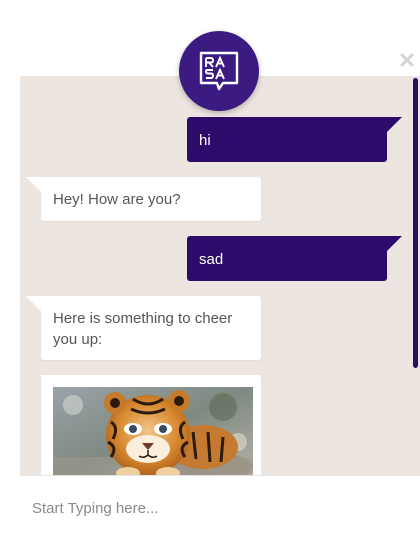 This screenshot has height=537, width=420. What do you see at coordinates (205, 140) in the screenshot?
I see `message-text: hi` at bounding box center [205, 140].